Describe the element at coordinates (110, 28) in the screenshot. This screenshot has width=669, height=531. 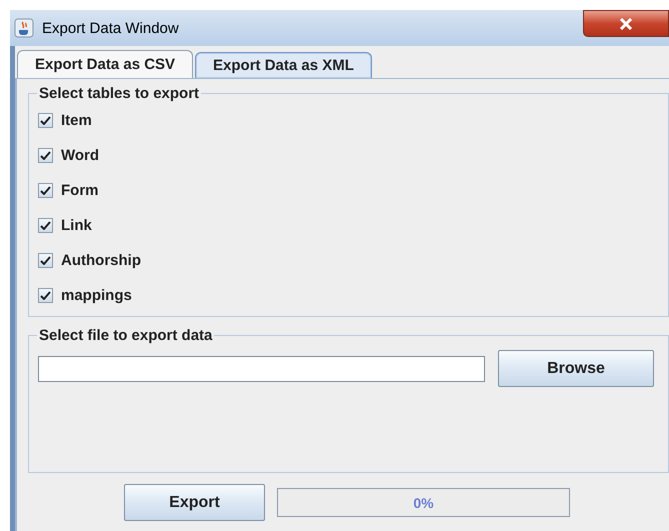
I see `window-title: Export Data Window` at that location.